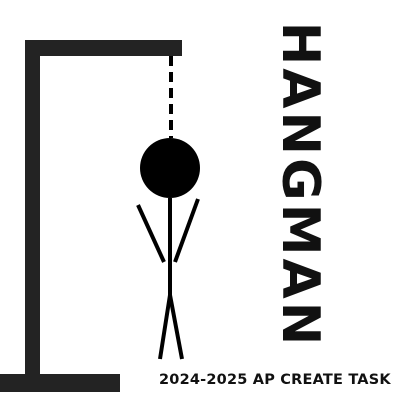 The image size is (400, 400). What do you see at coordinates (60, 383) in the screenshot?
I see `gallows-base` at bounding box center [60, 383].